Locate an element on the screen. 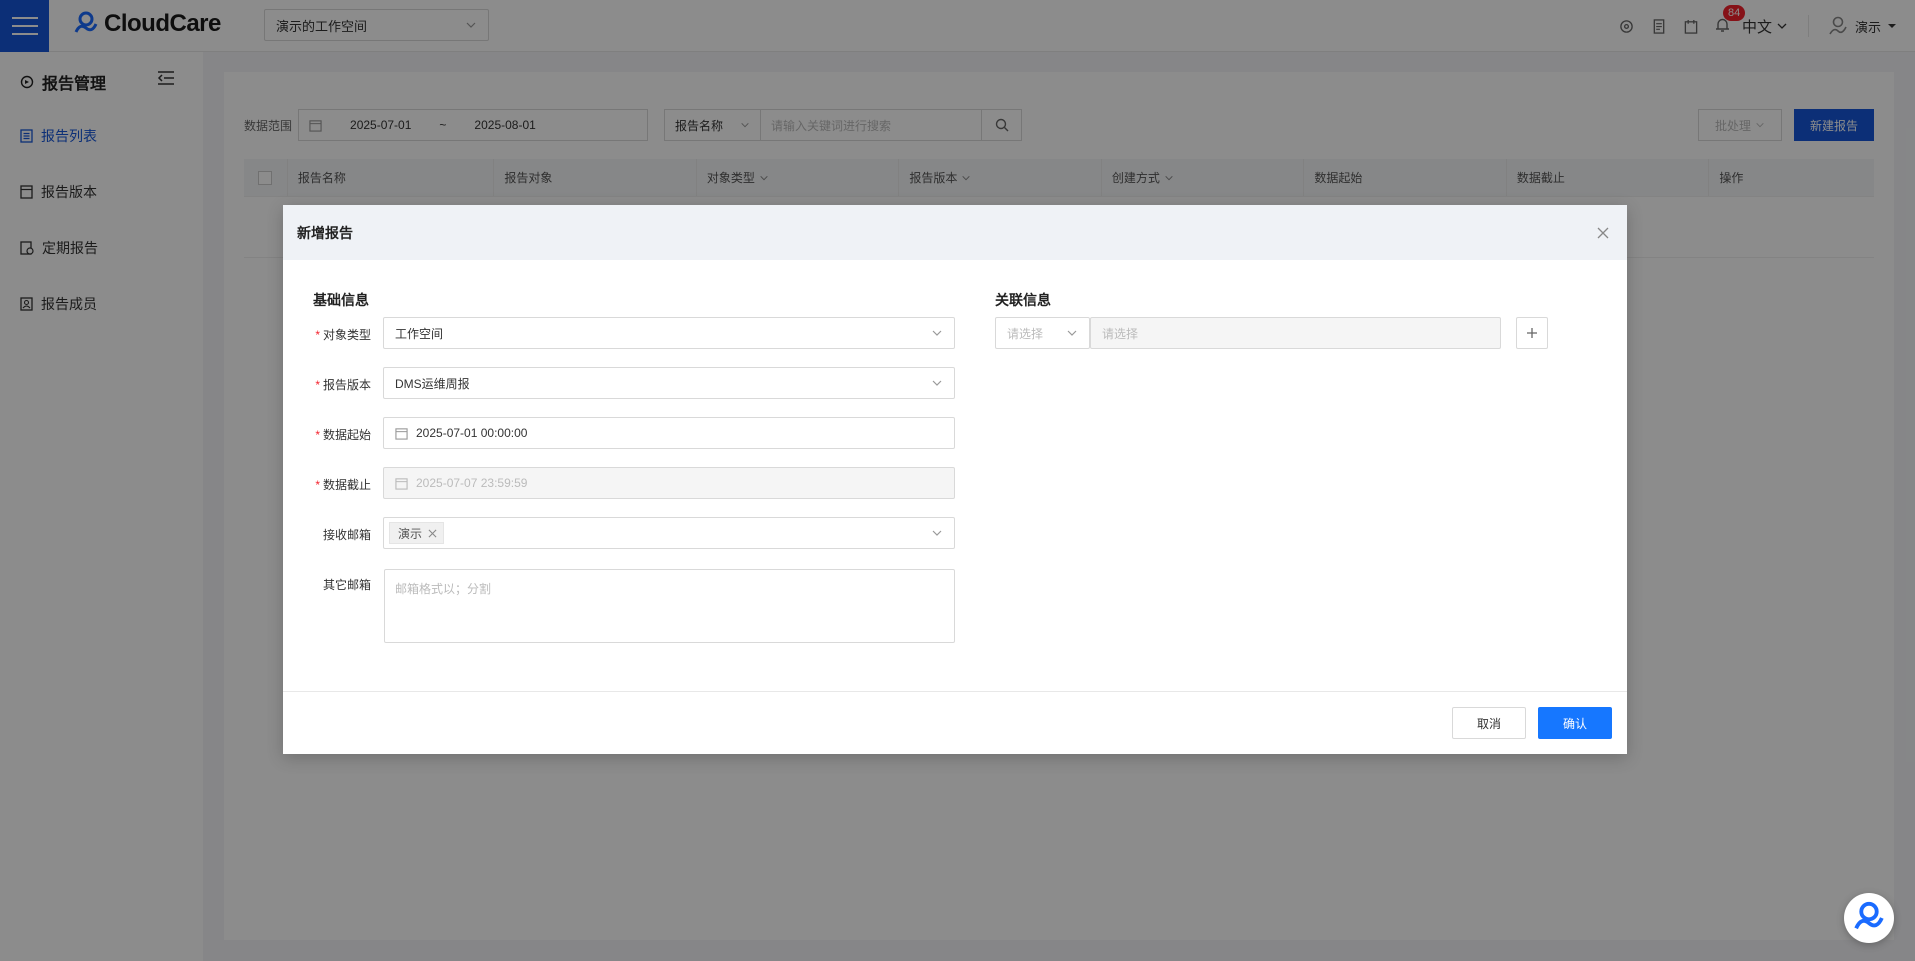 This screenshot has width=1915, height=961. receive-email-select: 演示 is located at coordinates (669, 533).